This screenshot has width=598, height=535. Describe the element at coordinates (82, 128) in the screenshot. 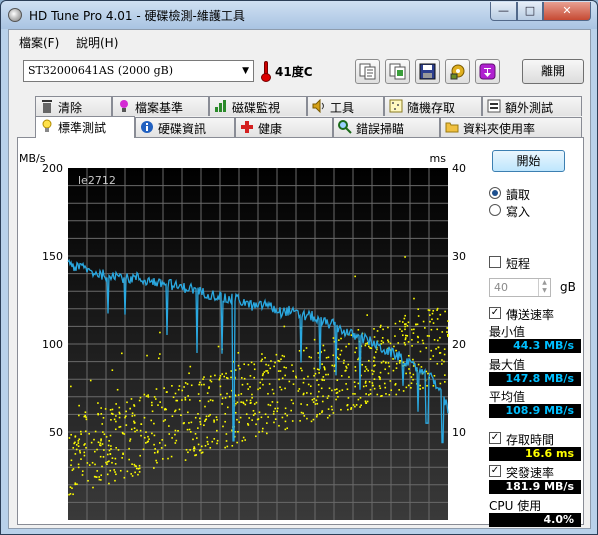

I see `tab-benchmark-label: 標準測試` at that location.